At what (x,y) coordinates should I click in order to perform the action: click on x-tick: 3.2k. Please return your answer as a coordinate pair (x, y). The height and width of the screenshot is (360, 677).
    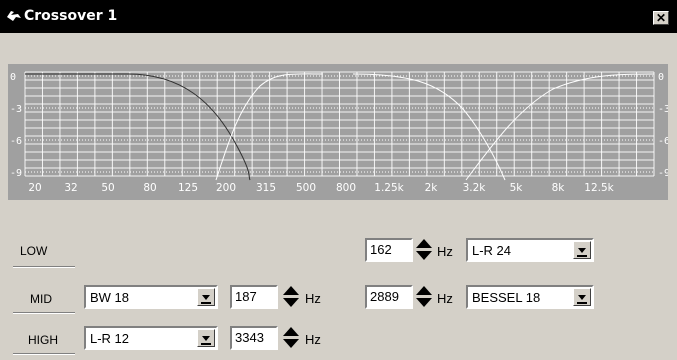
    Looking at the image, I should click on (475, 188).